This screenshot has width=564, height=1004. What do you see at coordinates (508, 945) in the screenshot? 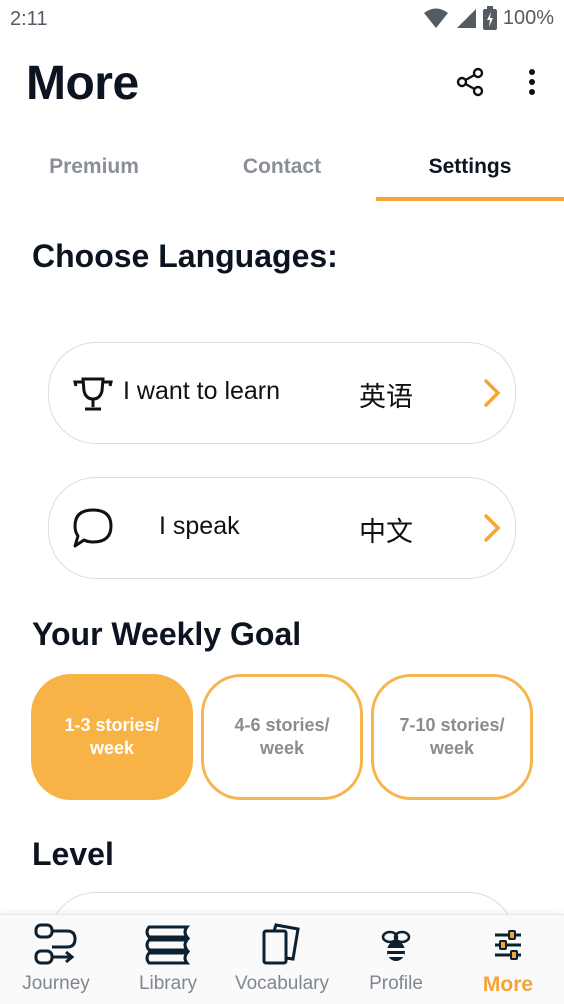
I see `sliders-icon` at bounding box center [508, 945].